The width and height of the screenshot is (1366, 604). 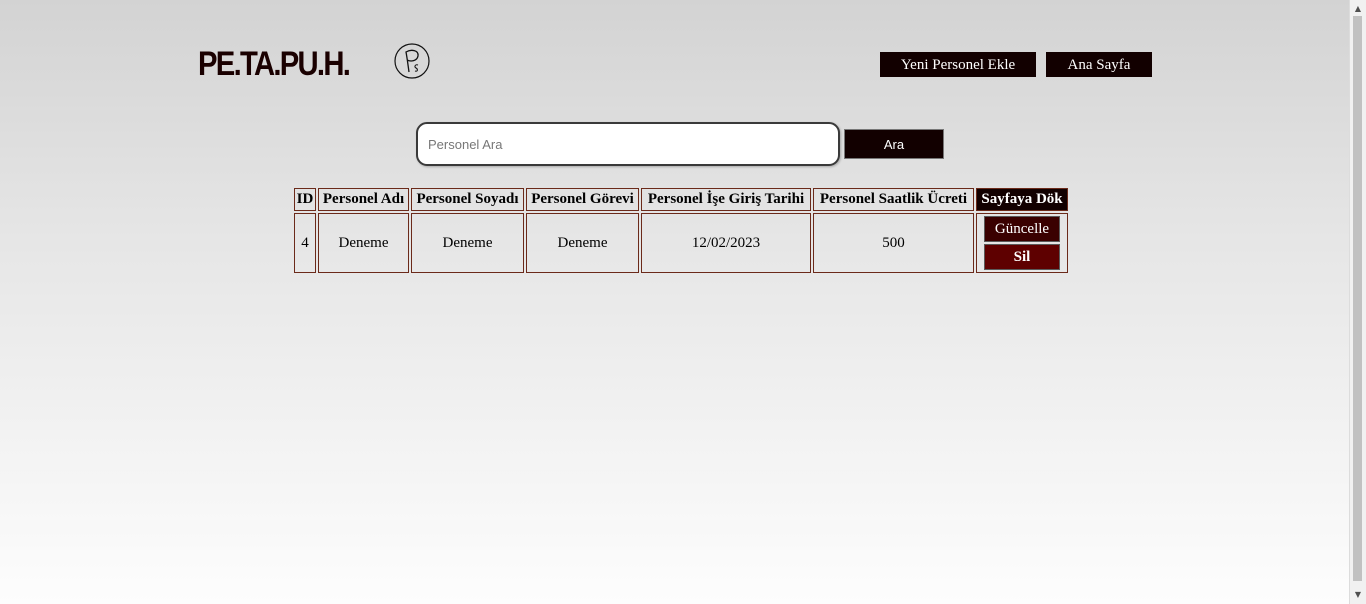 I want to click on ps-monogram-icon, so click(x=412, y=61).